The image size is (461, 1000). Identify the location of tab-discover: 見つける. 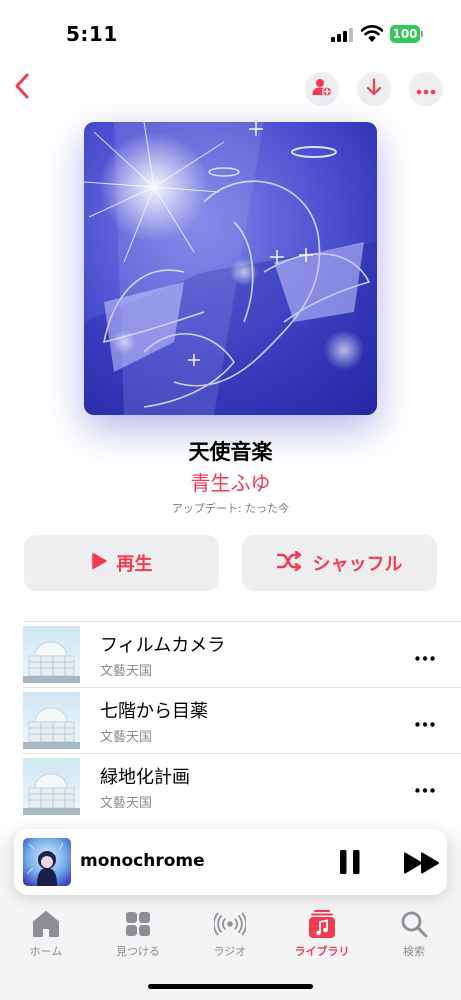
(138, 936).